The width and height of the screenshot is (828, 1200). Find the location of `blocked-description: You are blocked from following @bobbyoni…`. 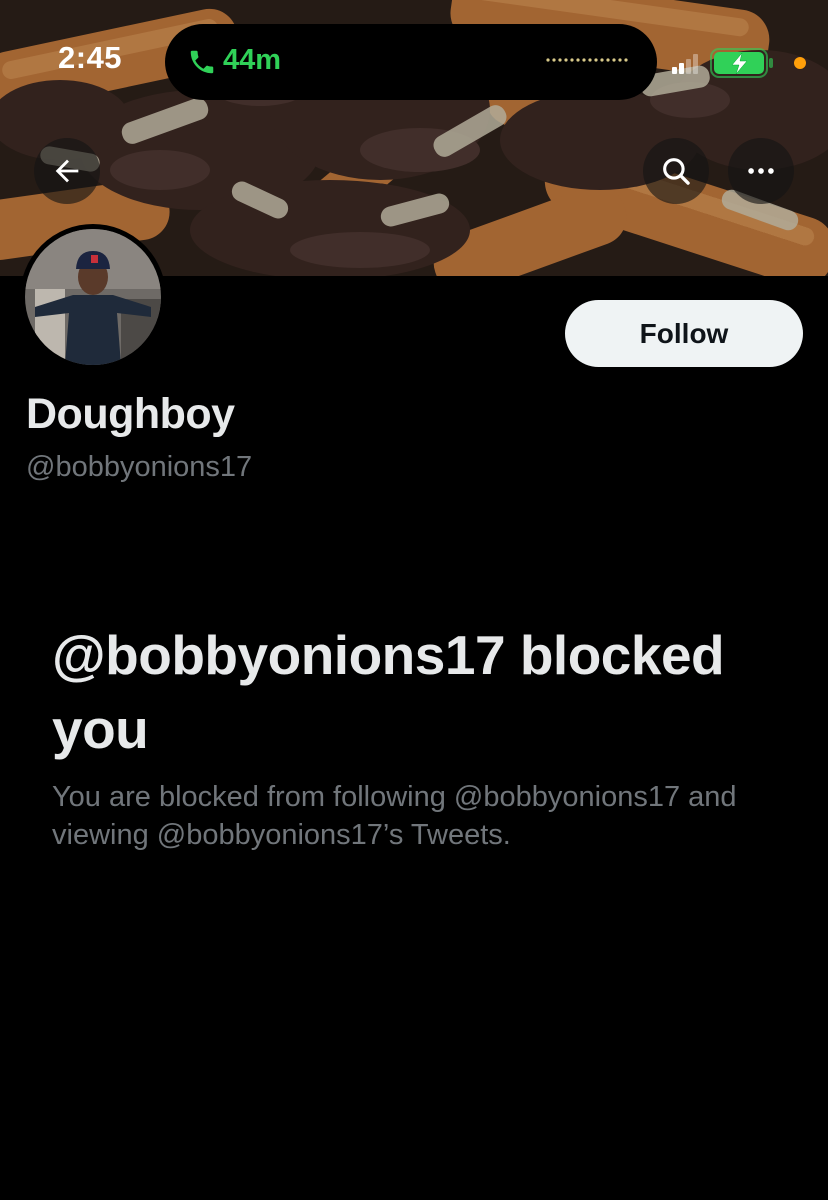

blocked-description: You are blocked from following @bobbyoni… is located at coordinates (394, 816).